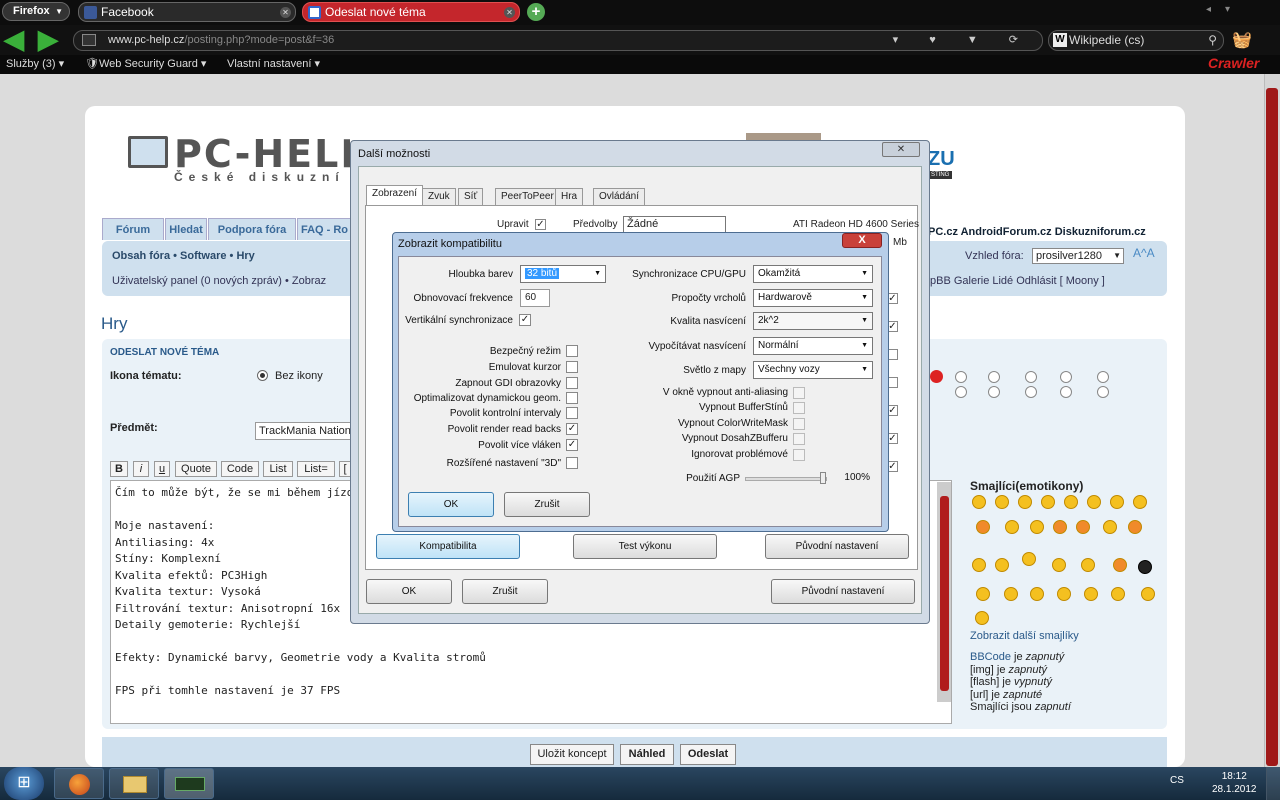 This screenshot has width=1280, height=800. I want to click on bbinfo-name: BBCode, so click(990, 657).